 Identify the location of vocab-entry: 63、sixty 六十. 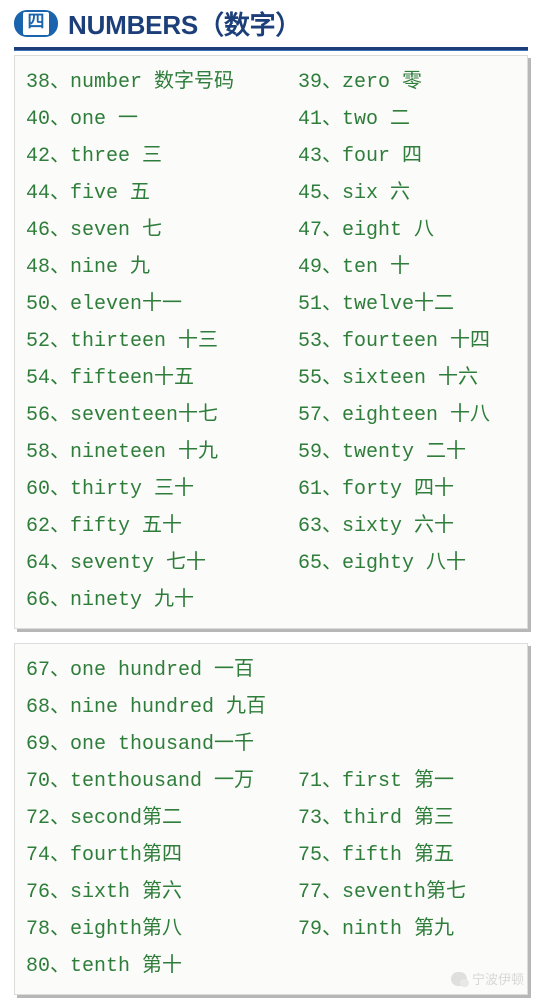
(376, 526).